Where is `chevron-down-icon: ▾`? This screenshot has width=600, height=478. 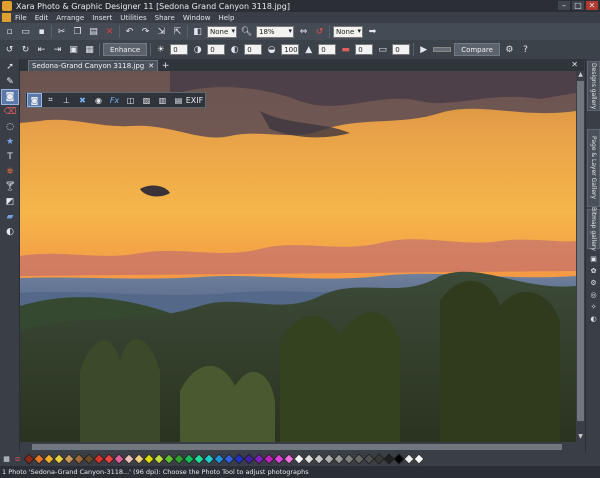 chevron-down-icon: ▾ is located at coordinates (359, 30).